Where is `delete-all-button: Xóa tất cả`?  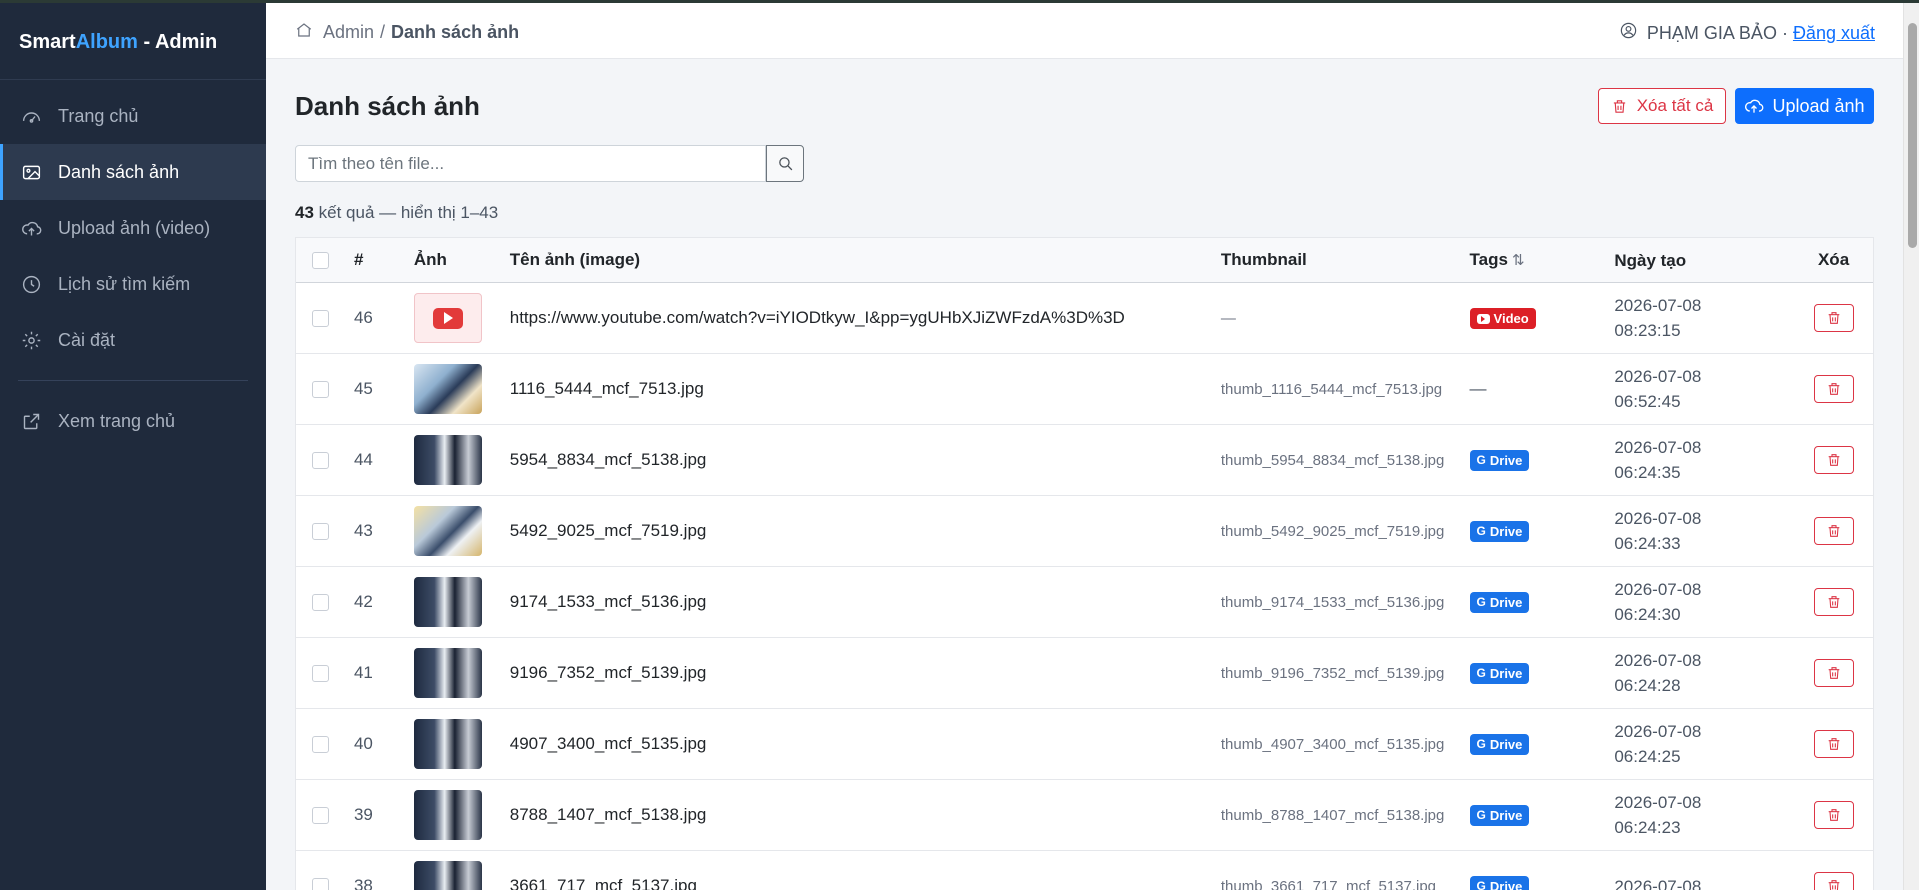 delete-all-button: Xóa tất cả is located at coordinates (1662, 106).